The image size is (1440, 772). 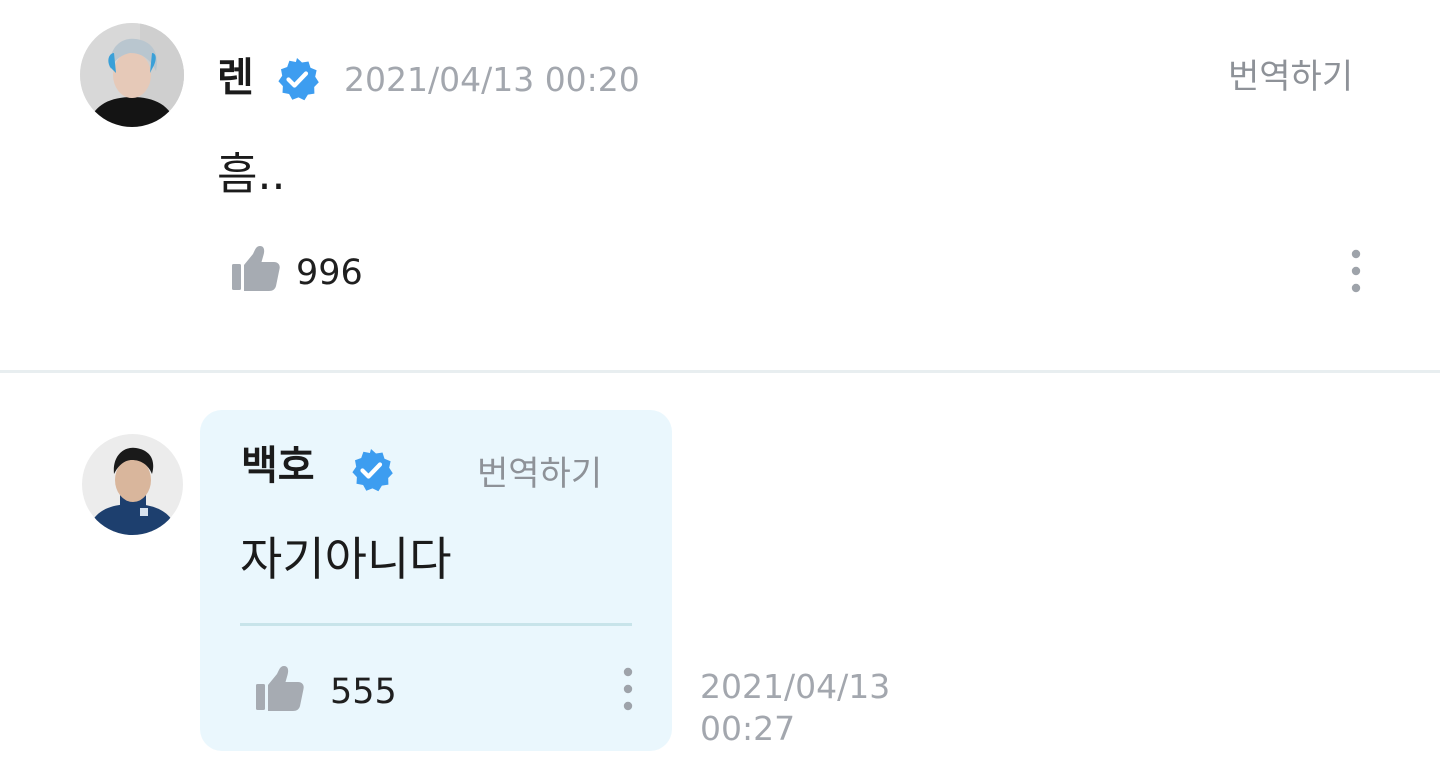 What do you see at coordinates (329, 273) in the screenshot?
I see `like-count: 996` at bounding box center [329, 273].